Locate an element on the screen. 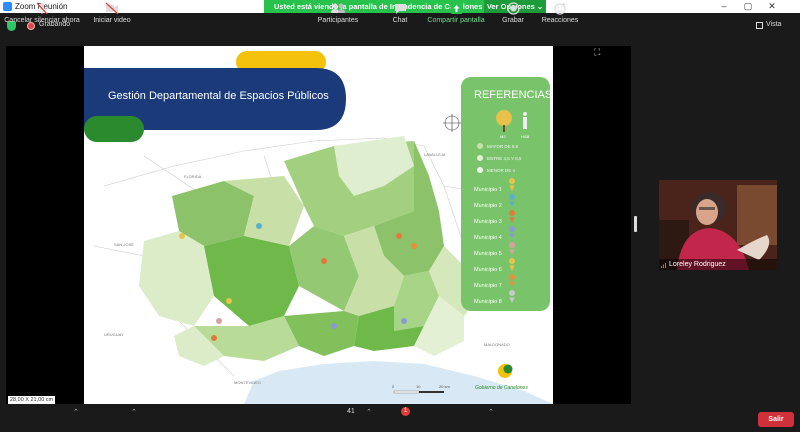 Image resolution: width=800 pixels, height=432 pixels. share-options-caret: ⌃ is located at coordinates (491, 412).